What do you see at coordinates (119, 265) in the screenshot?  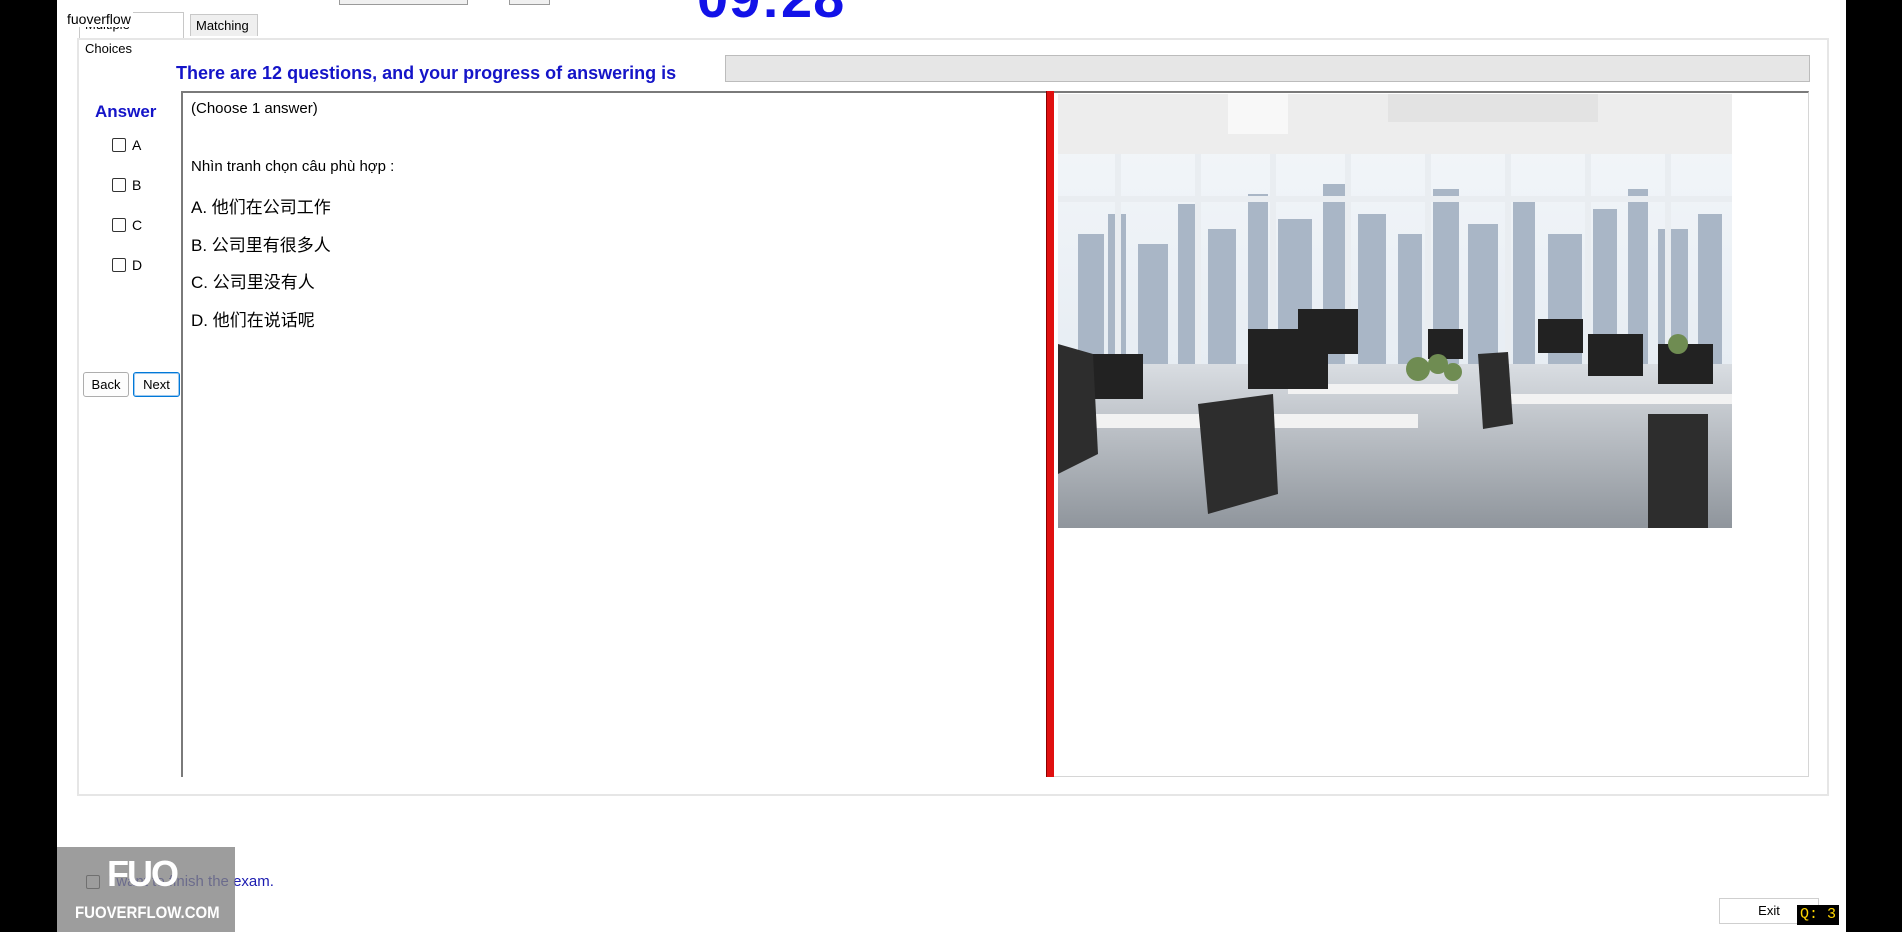 I see `checkbox-d` at bounding box center [119, 265].